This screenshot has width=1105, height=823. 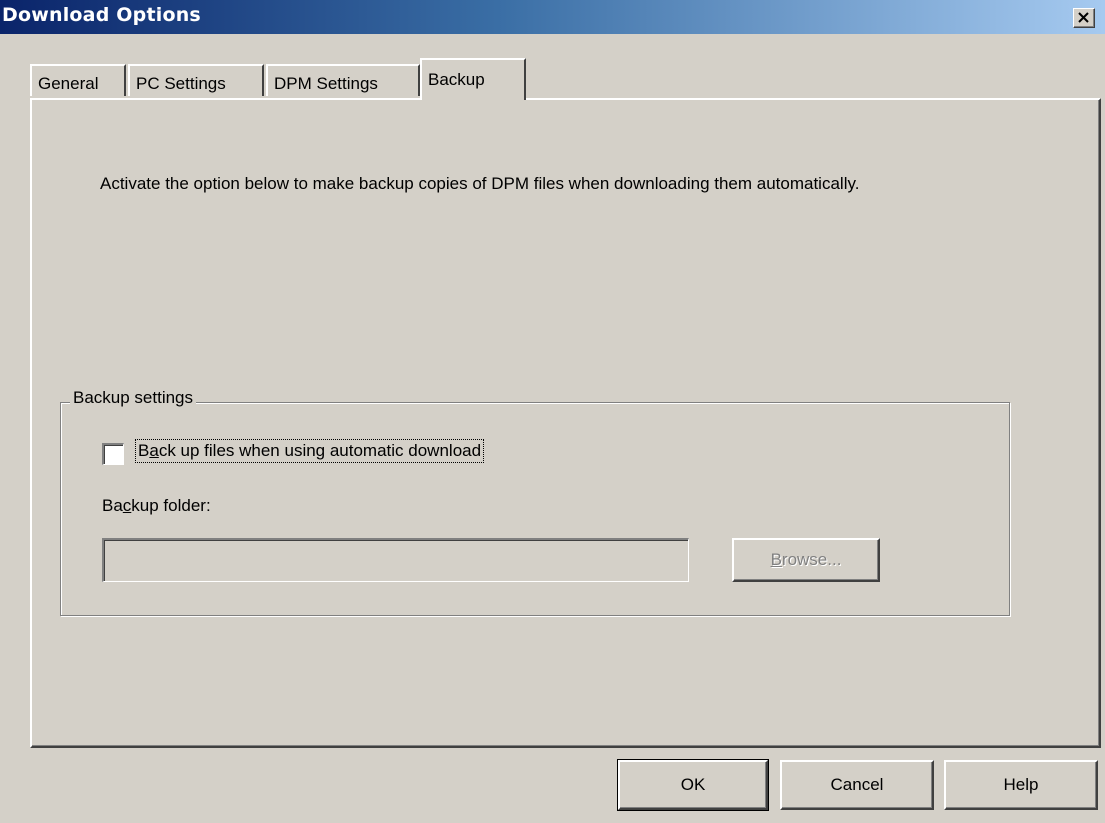 I want to click on tab-dpm-settings-label: DPM Settings, so click(x=326, y=83).